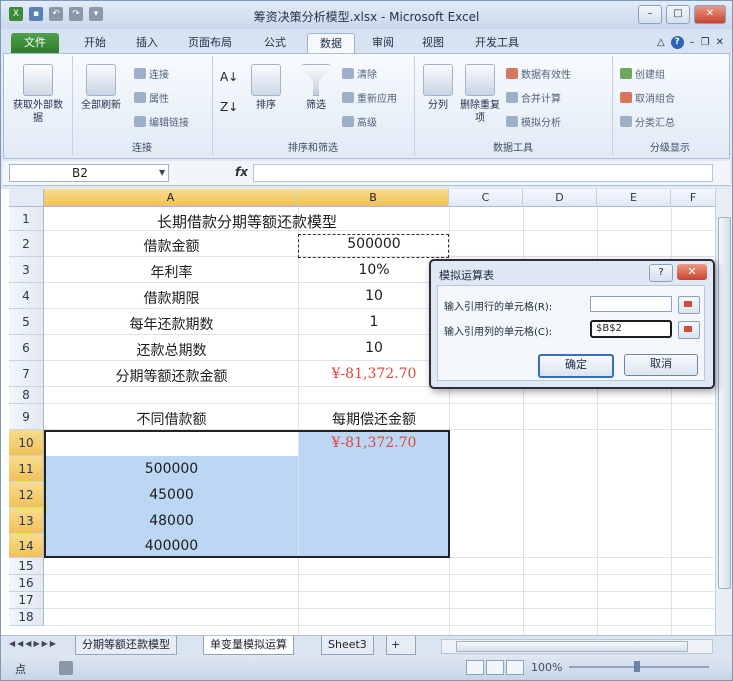 This screenshot has height=681, width=733. Describe the element at coordinates (248, 645) in the screenshot. I see `sheet-tab-2: 单变量模拟运算` at that location.